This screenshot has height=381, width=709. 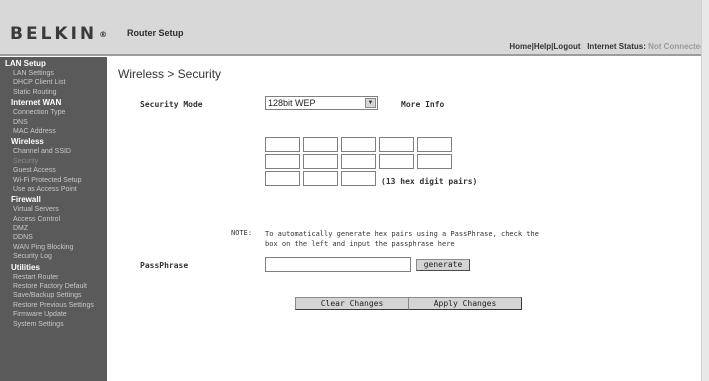 What do you see at coordinates (53, 228) in the screenshot?
I see `sidebar-item-dmz: DMZ` at bounding box center [53, 228].